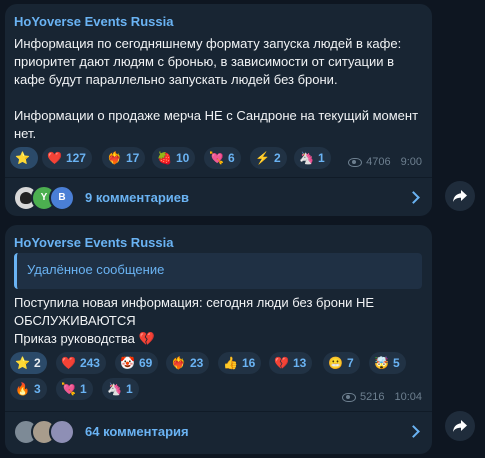 The image size is (485, 458). I want to click on post-time: 10:04, so click(408, 397).